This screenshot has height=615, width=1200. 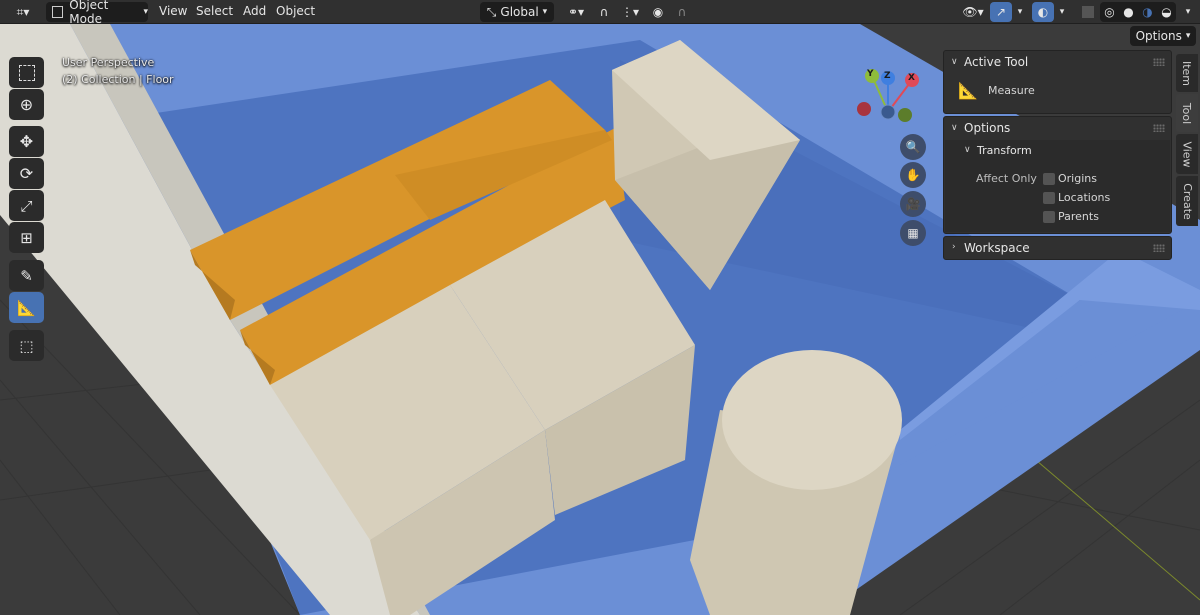 I want to click on pivot-point-button: ⚭▾, so click(x=576, y=12).